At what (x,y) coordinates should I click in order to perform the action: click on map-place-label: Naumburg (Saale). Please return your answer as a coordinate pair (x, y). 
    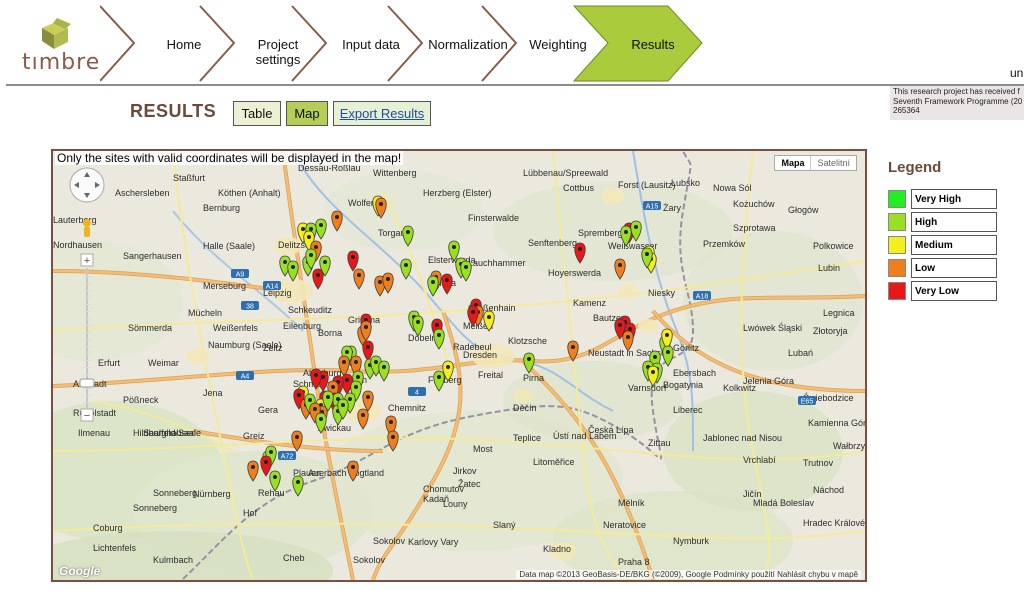
    Looking at the image, I should click on (245, 345).